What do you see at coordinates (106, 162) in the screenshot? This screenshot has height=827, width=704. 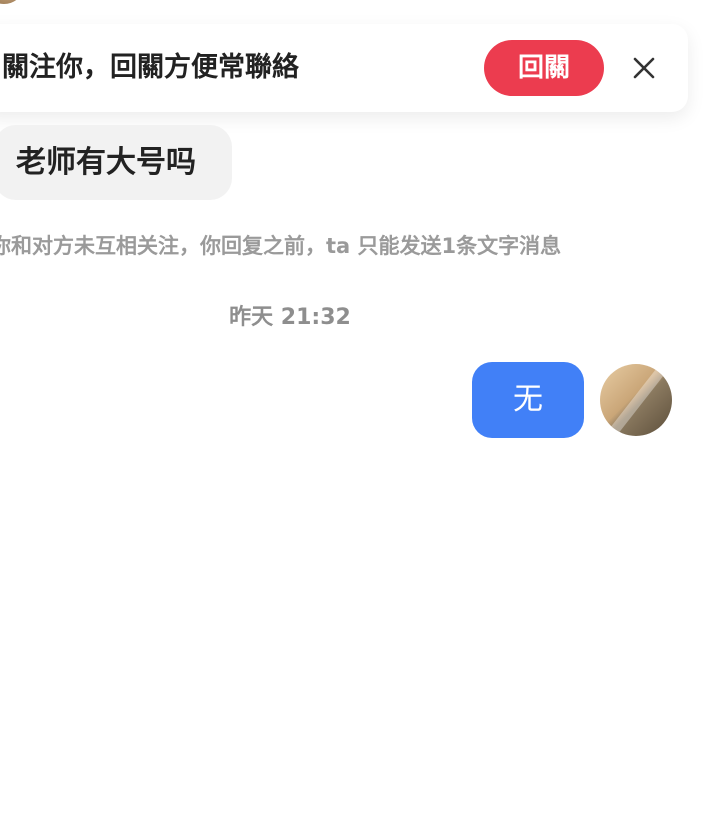 I see `incoming-message-text: 老师有大号吗` at bounding box center [106, 162].